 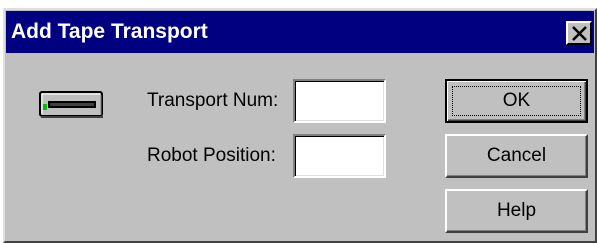 I want to click on tape-drive-icon, so click(x=71, y=104).